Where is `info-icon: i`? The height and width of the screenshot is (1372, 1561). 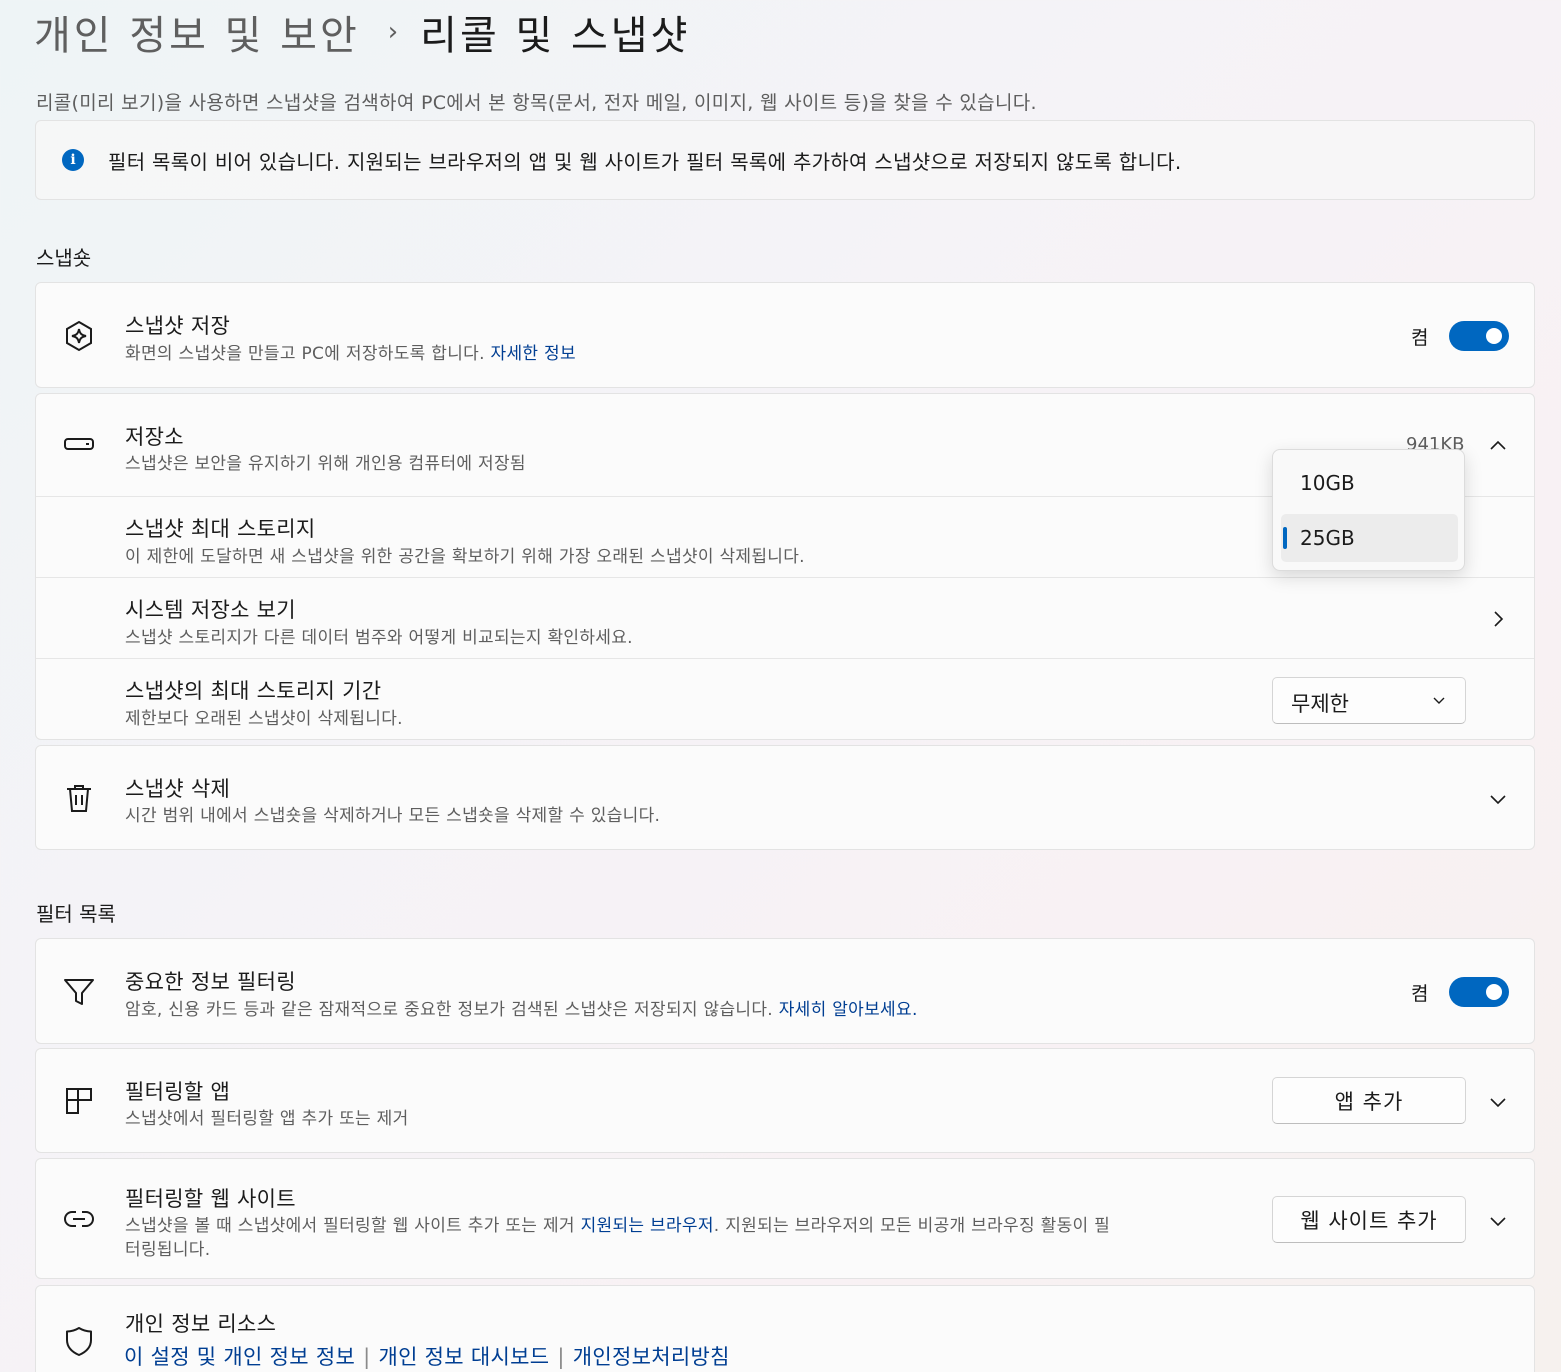 info-icon: i is located at coordinates (73, 160).